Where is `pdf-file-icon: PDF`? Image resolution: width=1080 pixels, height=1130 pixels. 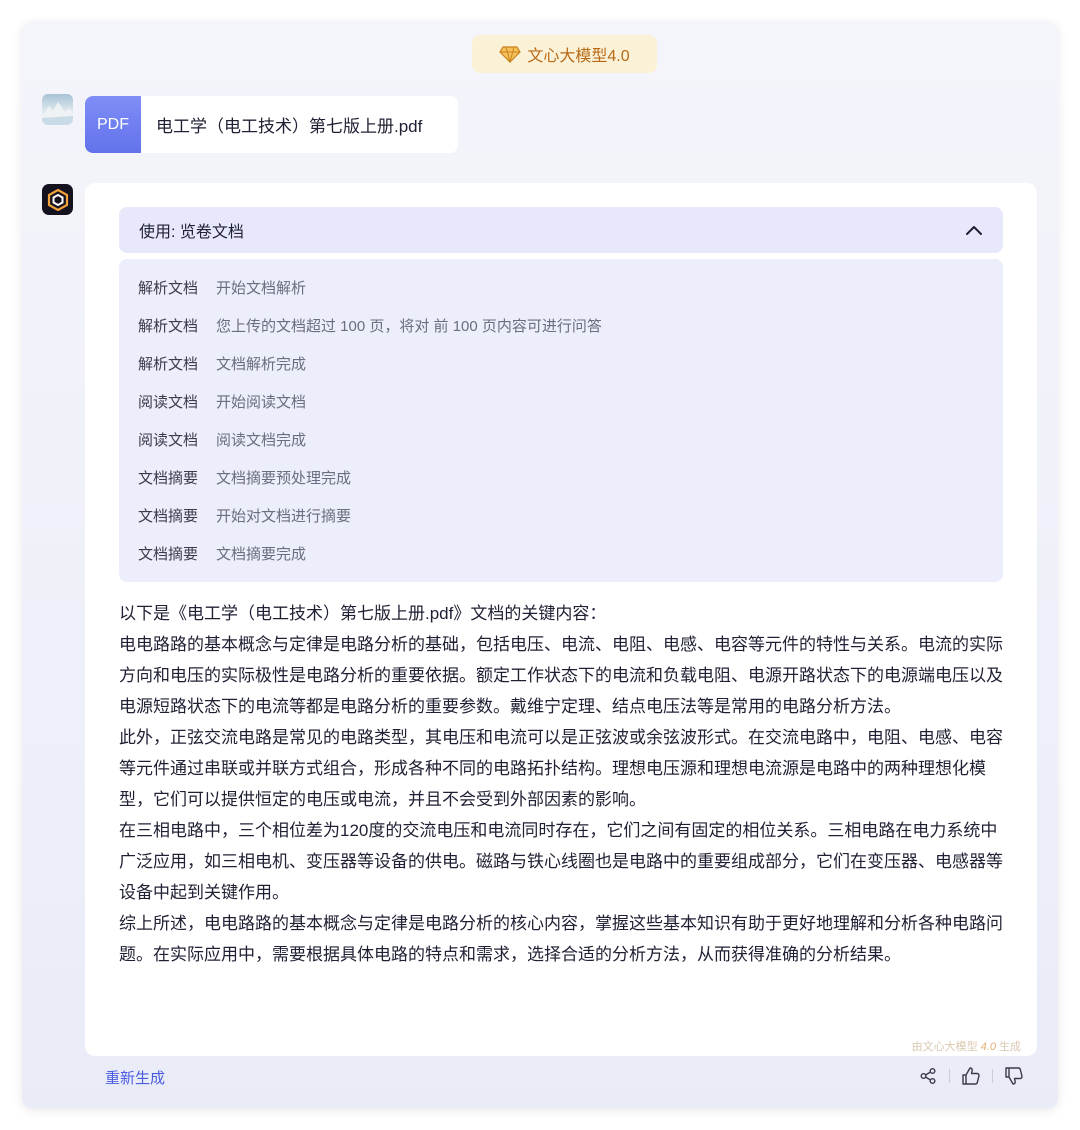
pdf-file-icon: PDF is located at coordinates (113, 124).